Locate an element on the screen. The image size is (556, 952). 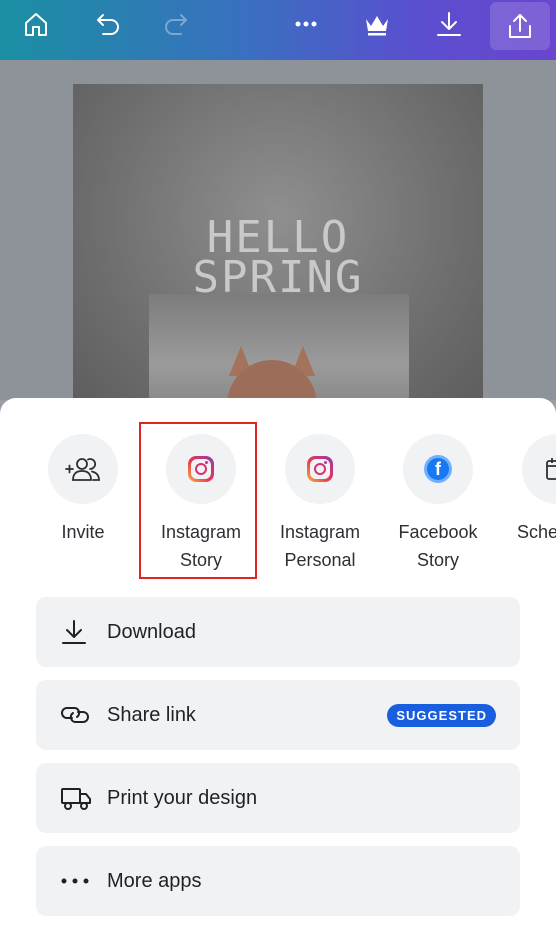
invite-people-icon is located at coordinates (82, 469).